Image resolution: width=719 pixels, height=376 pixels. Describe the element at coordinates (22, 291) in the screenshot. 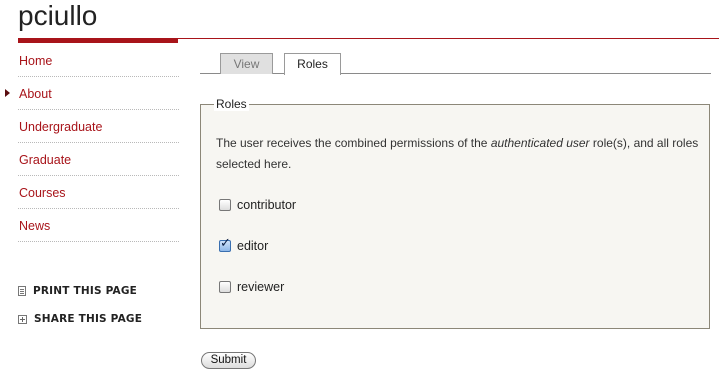

I see `print-icon` at that location.